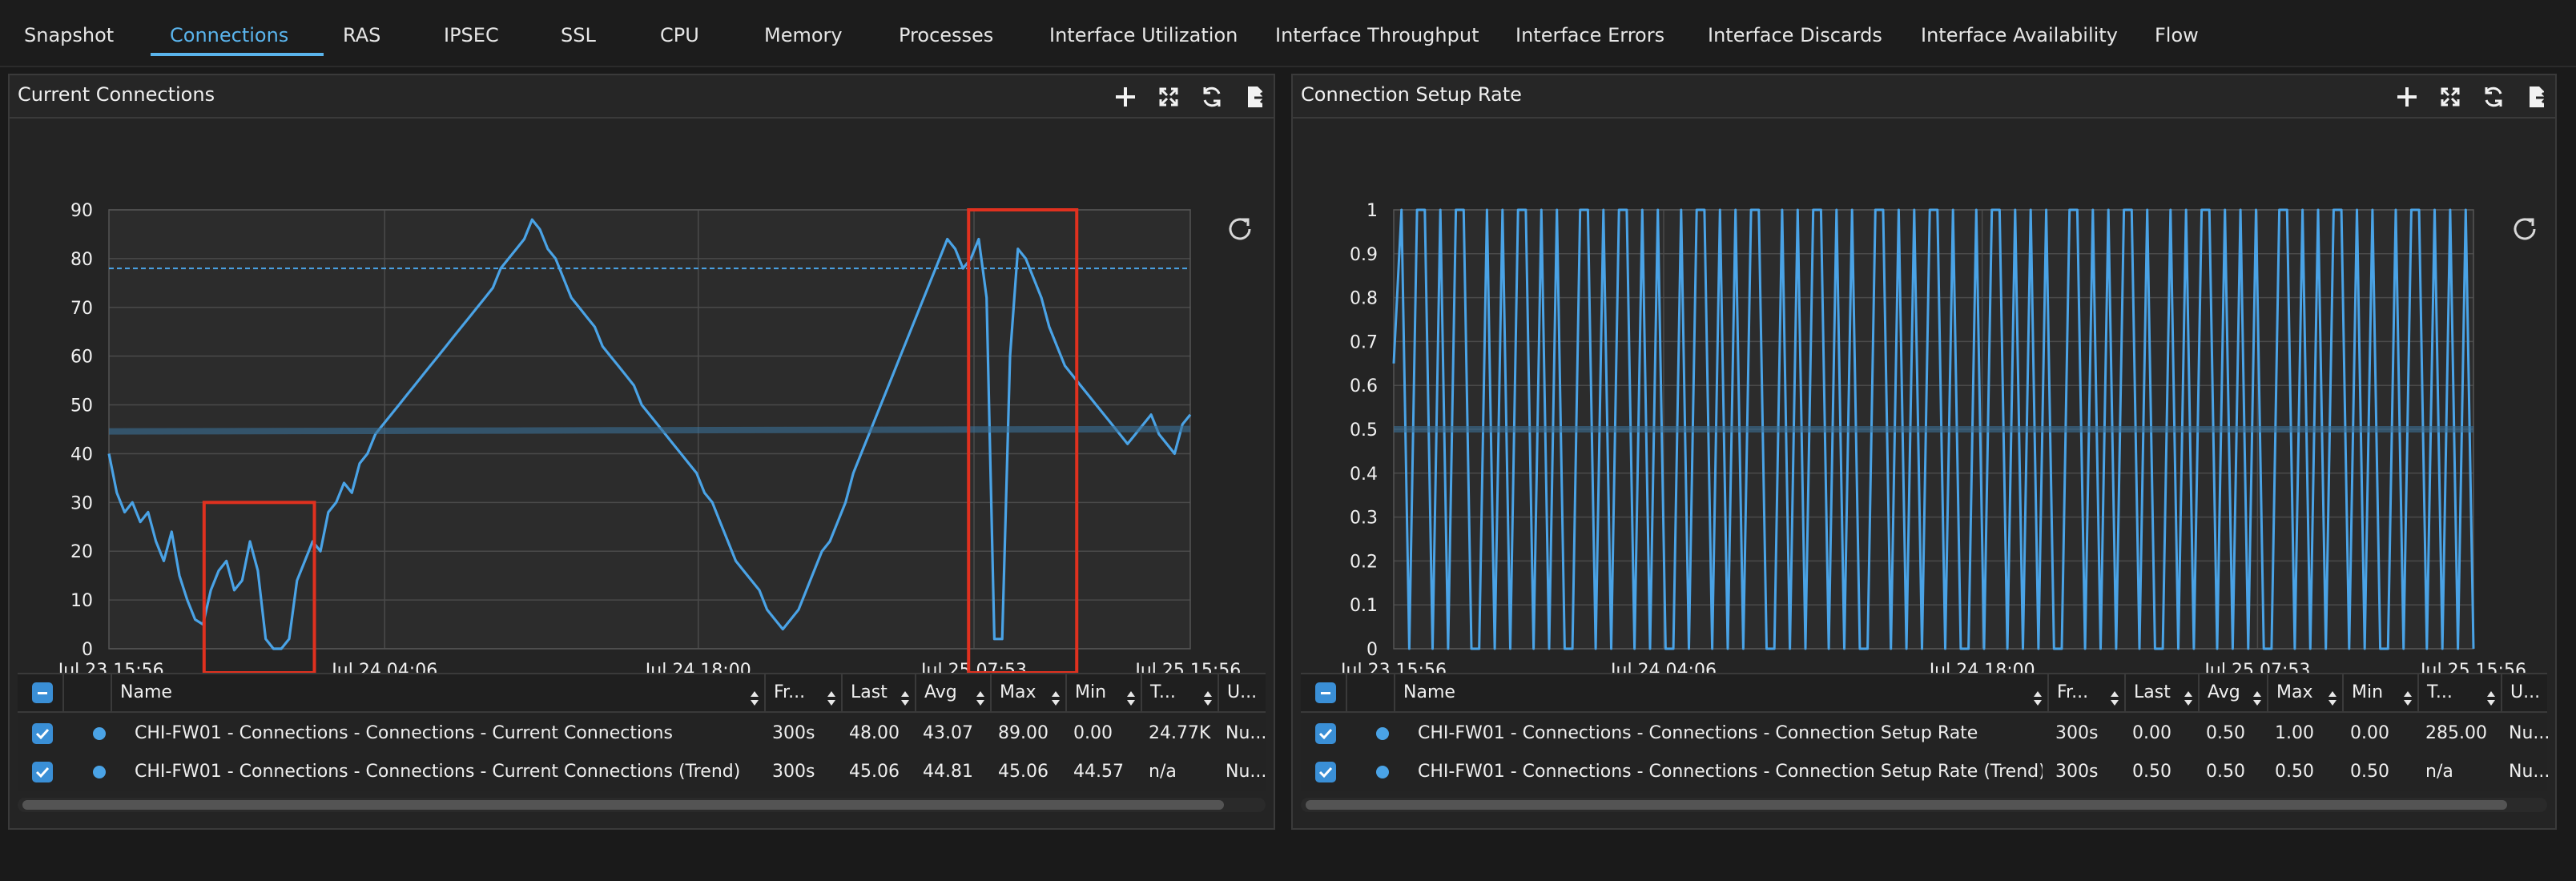 The height and width of the screenshot is (881, 2576). What do you see at coordinates (2439, 772) in the screenshot?
I see `row-total: n/a` at bounding box center [2439, 772].